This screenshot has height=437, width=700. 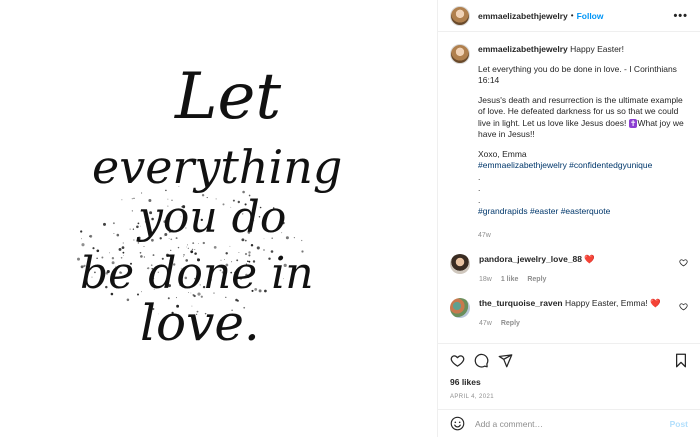 I want to click on likes-count: 96 likes, so click(x=569, y=382).